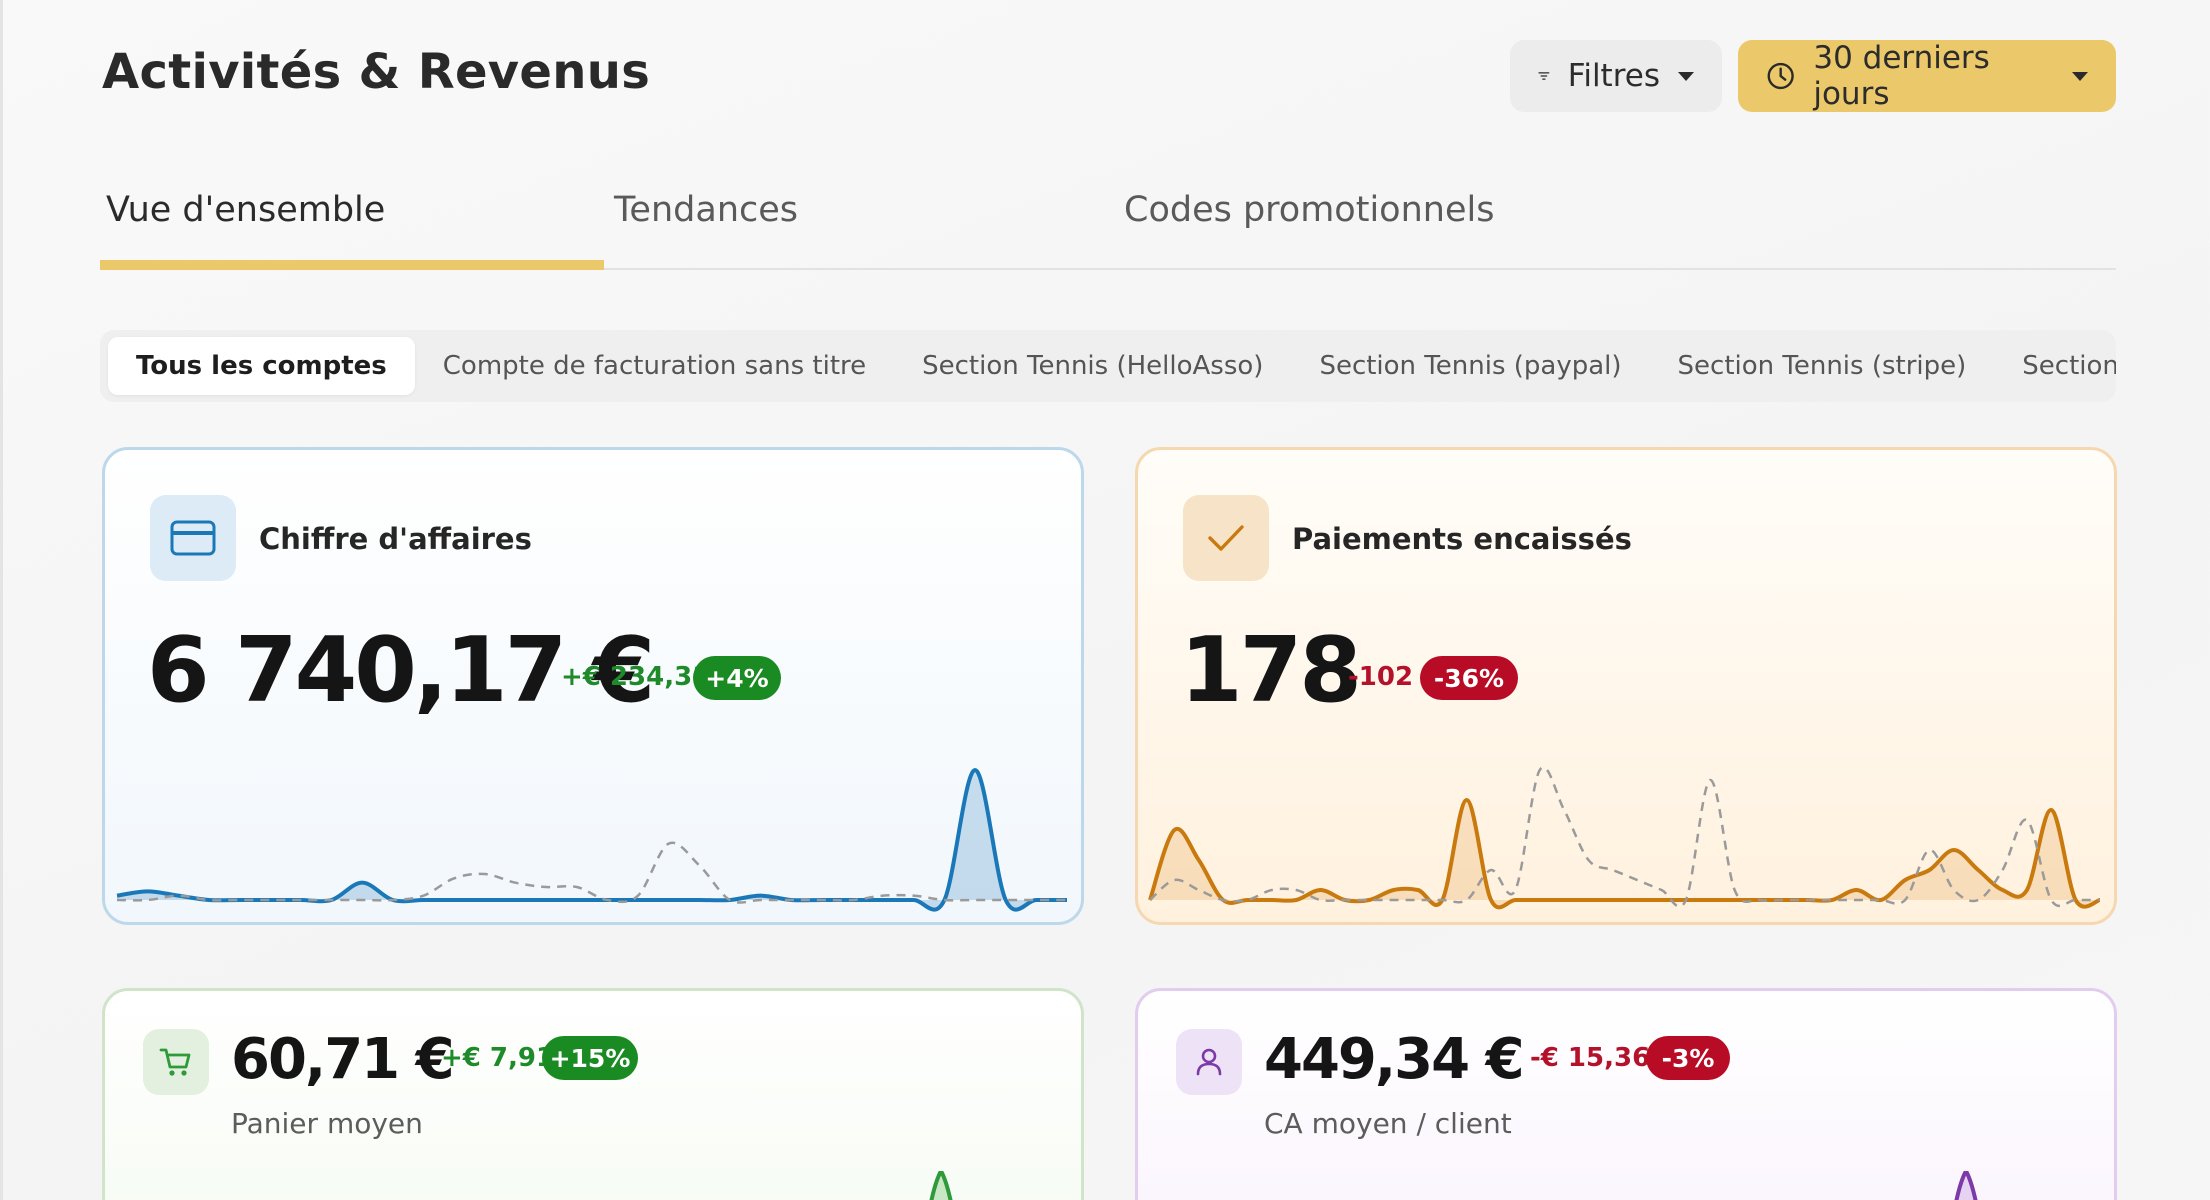 This screenshot has width=2210, height=1200. I want to click on revenue-sparkline, so click(591, 839).